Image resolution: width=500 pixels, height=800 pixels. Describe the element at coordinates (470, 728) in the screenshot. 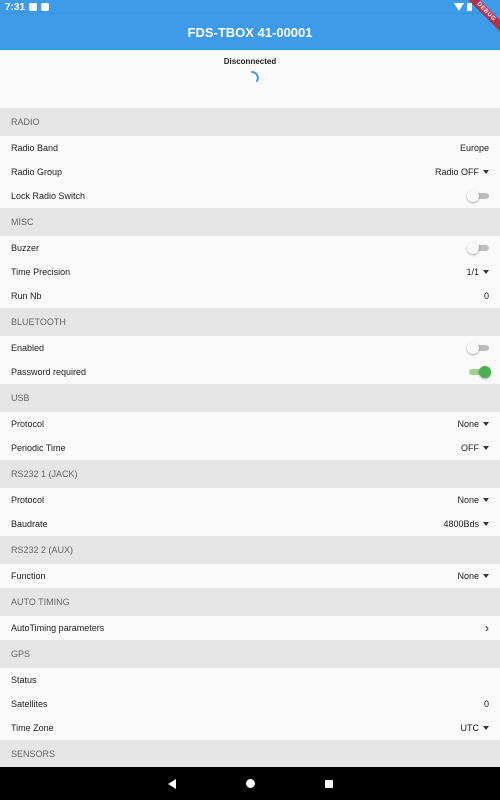

I see `time-zone-value: UTC` at that location.